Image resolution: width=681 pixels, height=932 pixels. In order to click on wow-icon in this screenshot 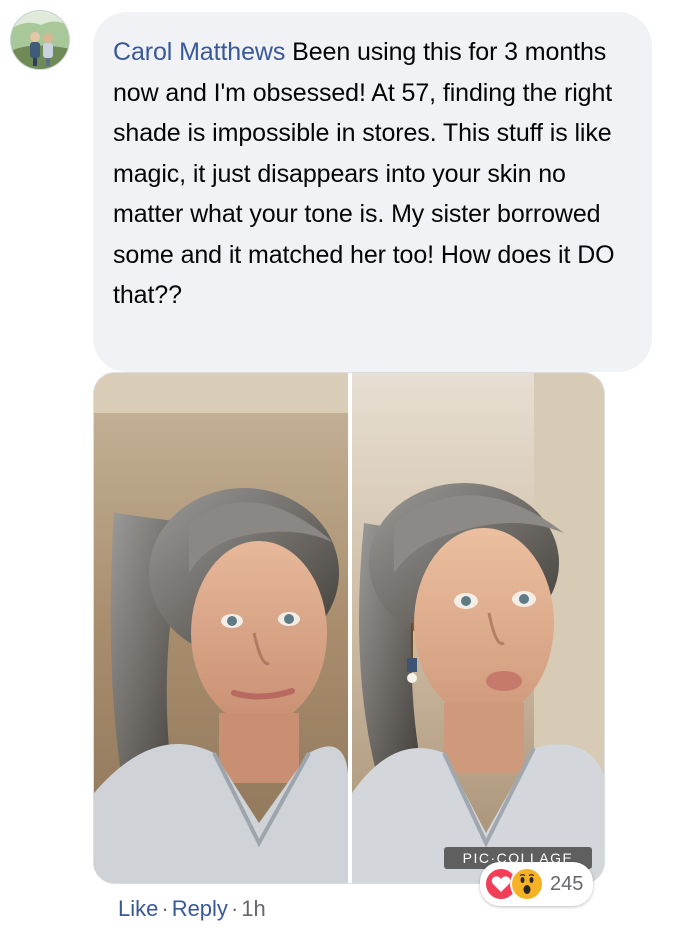, I will do `click(527, 884)`.